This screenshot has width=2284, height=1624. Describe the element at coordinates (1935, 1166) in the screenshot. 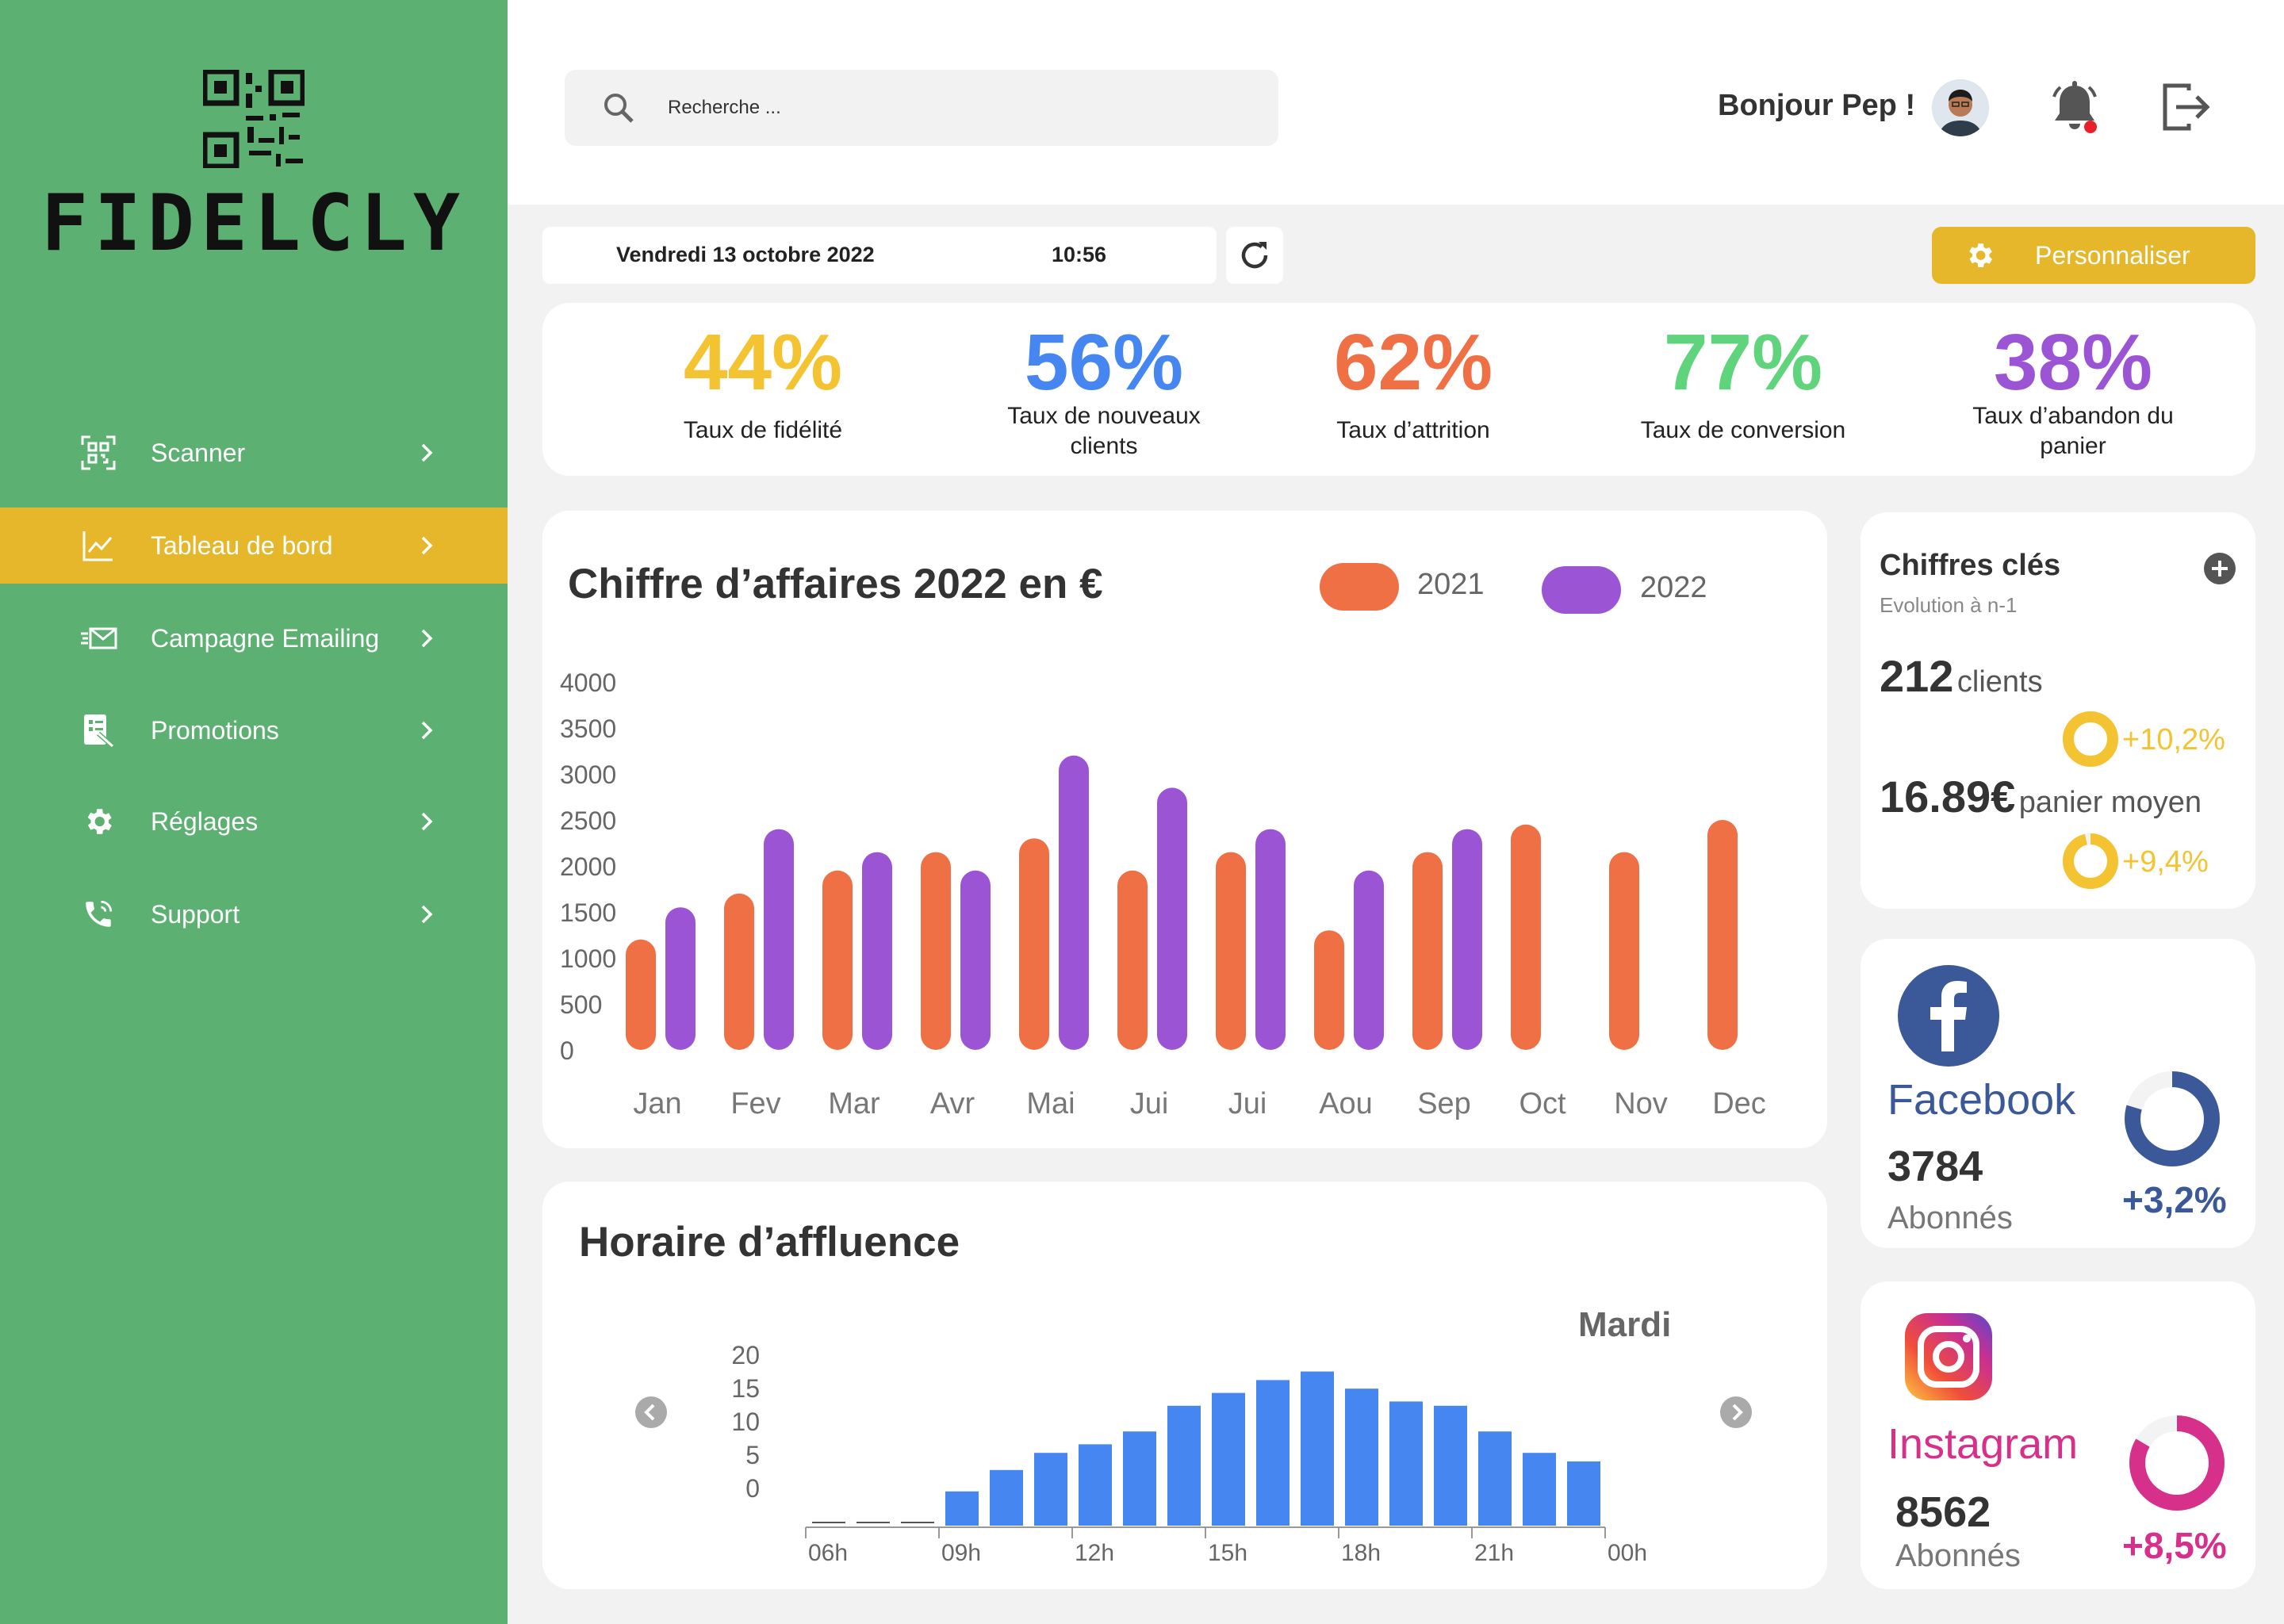

I see `facebook-followers: 3784` at that location.